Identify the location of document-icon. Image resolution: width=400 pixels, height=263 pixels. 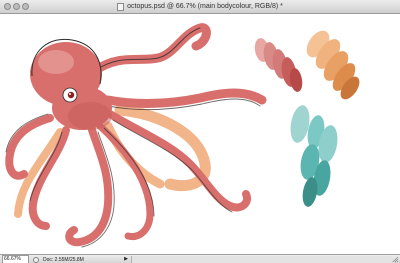
(121, 6).